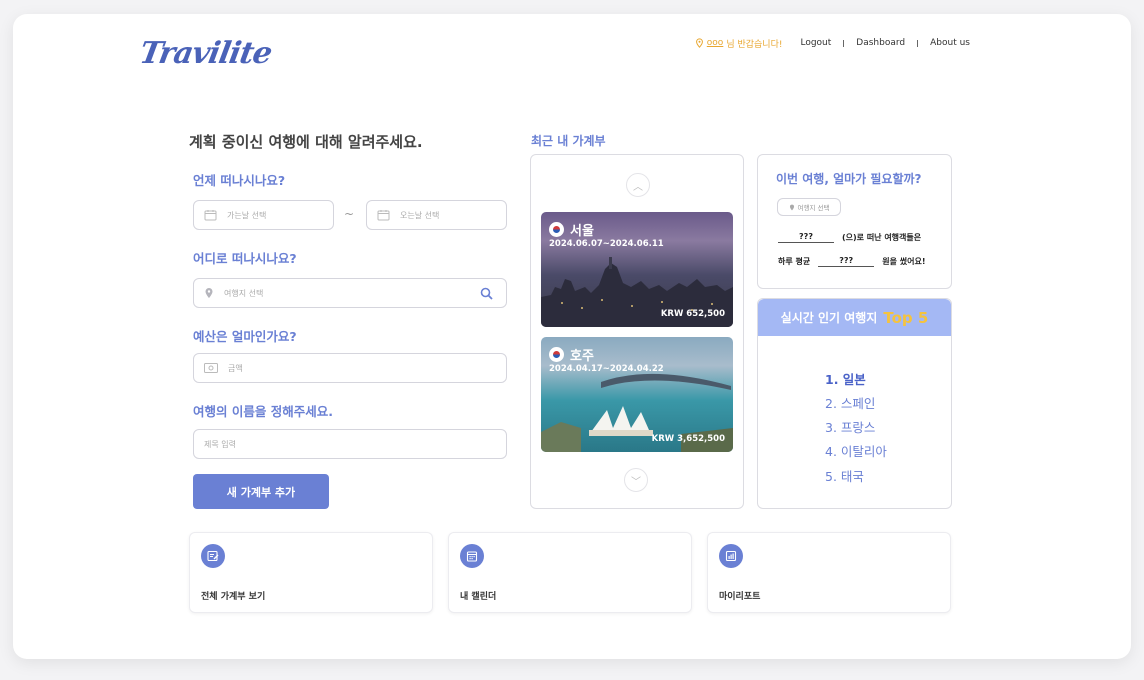  Describe the element at coordinates (350, 293) in the screenshot. I see `destination-field: 여행지 선택` at that location.